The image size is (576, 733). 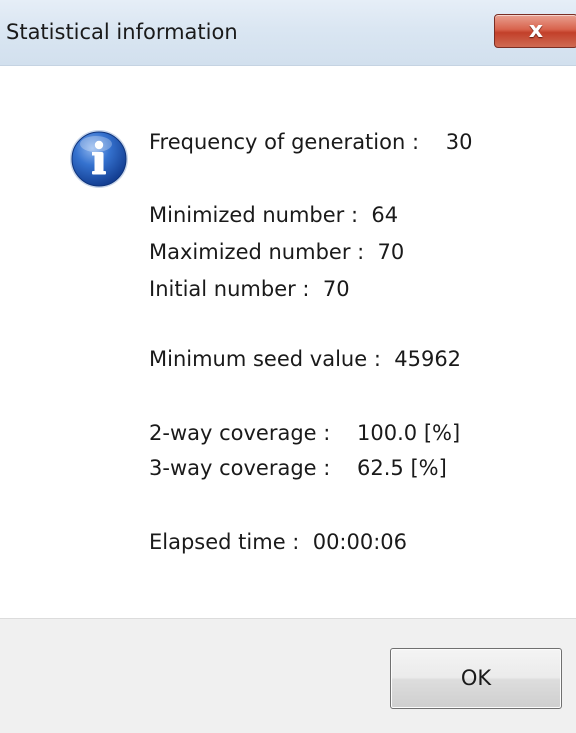 What do you see at coordinates (311, 142) in the screenshot?
I see `frequency-of-generation-text: Frequency of generation : 30` at bounding box center [311, 142].